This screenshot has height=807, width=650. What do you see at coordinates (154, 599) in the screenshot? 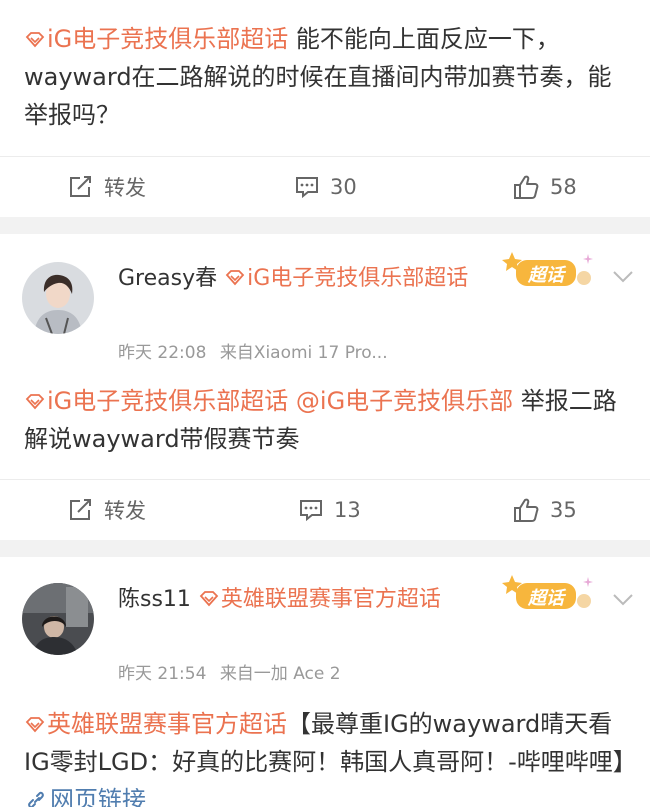
I see `user-name: 陈ss11` at bounding box center [154, 599].